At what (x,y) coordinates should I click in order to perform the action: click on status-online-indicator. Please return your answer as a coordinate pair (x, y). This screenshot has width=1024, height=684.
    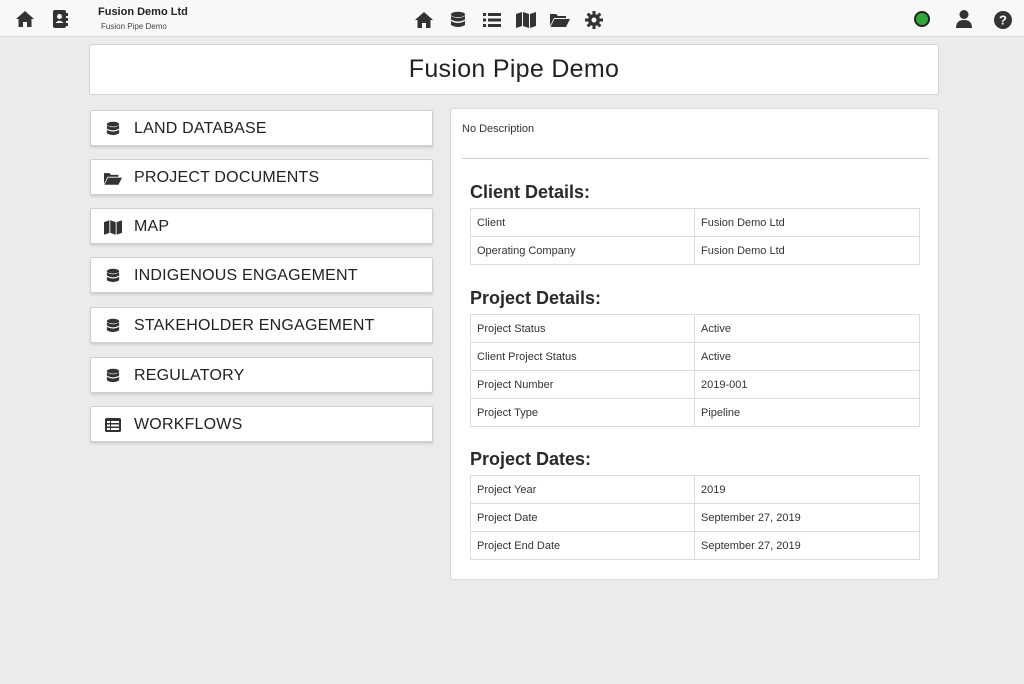
    Looking at the image, I should click on (922, 19).